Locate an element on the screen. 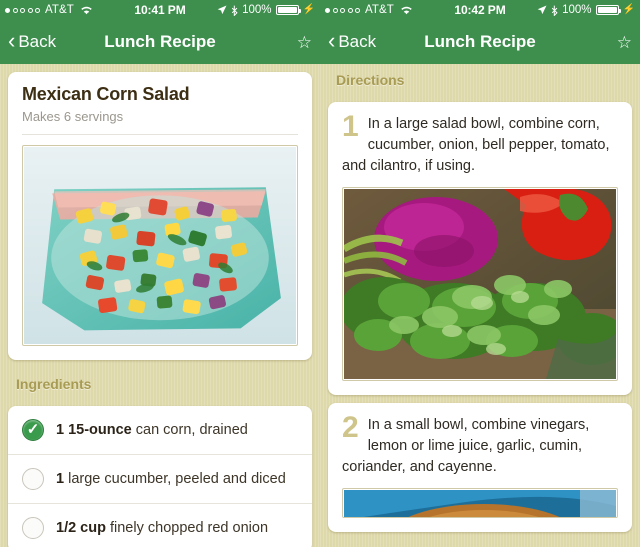 This screenshot has height=547, width=640. ingredient-row-1: 1 15-ounce can corn, drained is located at coordinates (160, 431).